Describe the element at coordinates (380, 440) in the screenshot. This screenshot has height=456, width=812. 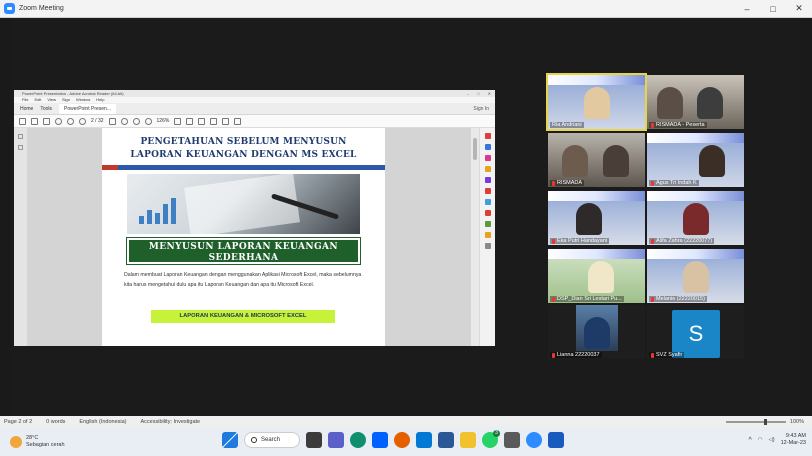
I see `dropbox-icon` at that location.